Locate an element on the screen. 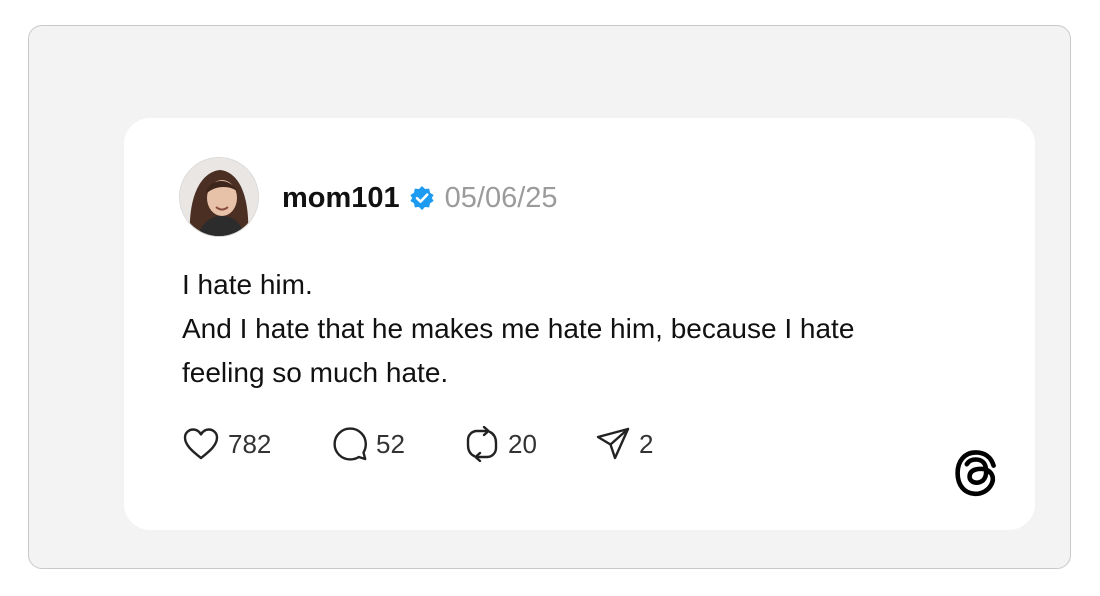  comment-button: 52 is located at coordinates (398, 444).